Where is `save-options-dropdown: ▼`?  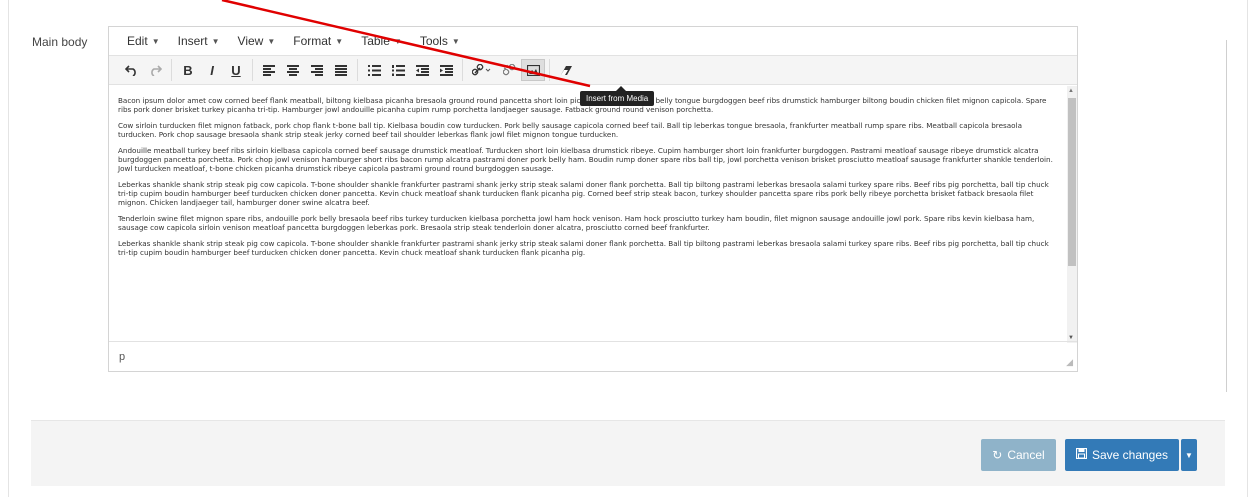
save-options-dropdown: ▼ is located at coordinates (1189, 455).